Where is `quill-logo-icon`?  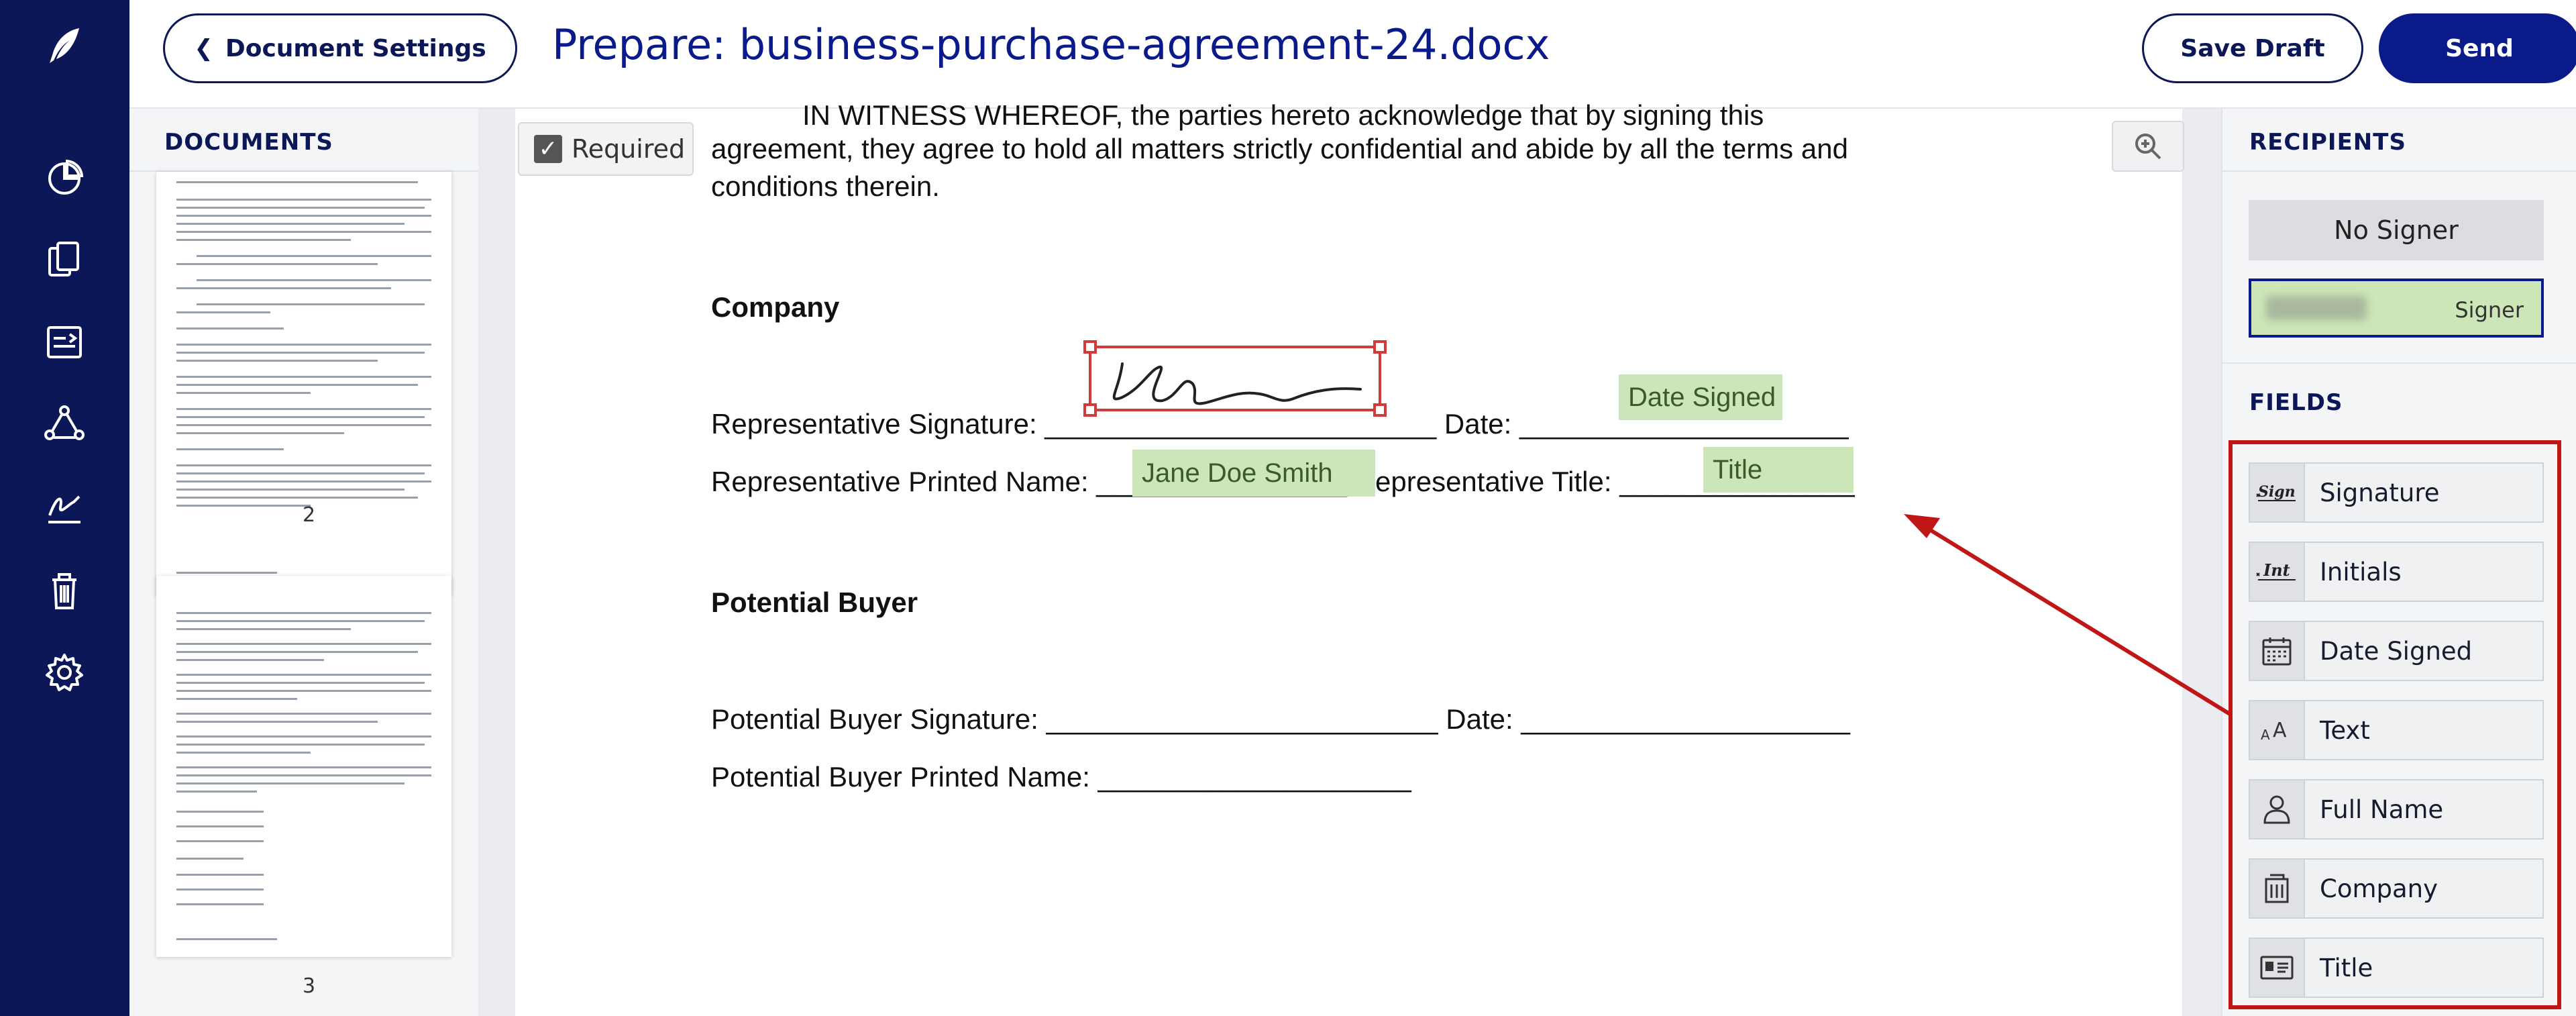
quill-logo-icon is located at coordinates (64, 46).